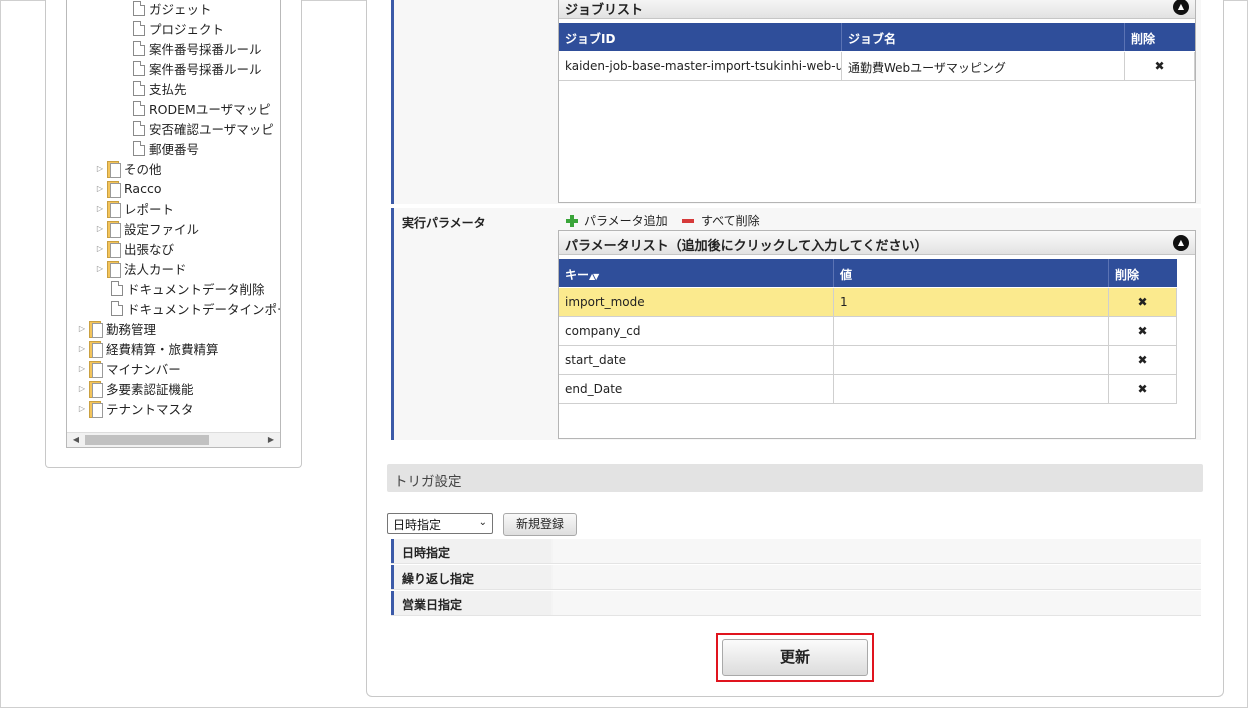 The width and height of the screenshot is (1248, 708). What do you see at coordinates (696, 273) in the screenshot?
I see `col-key: キー▲▼` at bounding box center [696, 273].